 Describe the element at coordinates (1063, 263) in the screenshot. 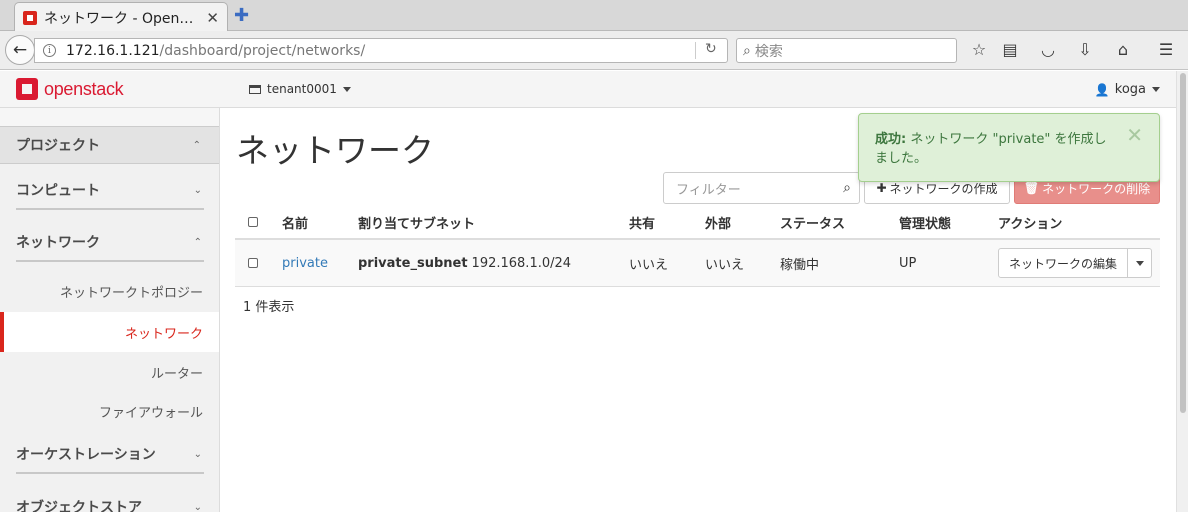

I see `edit-network-button: ネットワークの編集` at that location.